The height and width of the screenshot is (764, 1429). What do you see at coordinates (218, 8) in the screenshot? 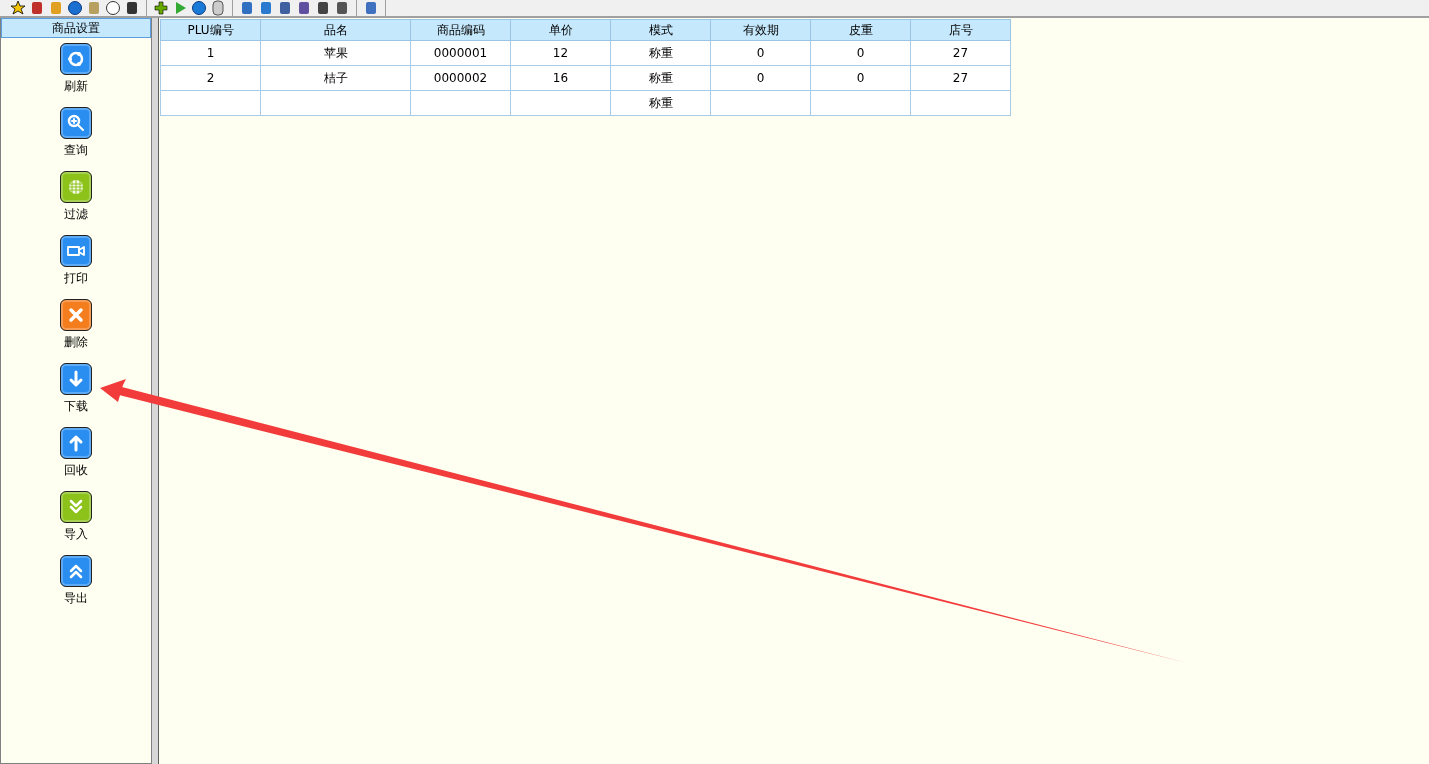
I see `database-icon` at bounding box center [218, 8].